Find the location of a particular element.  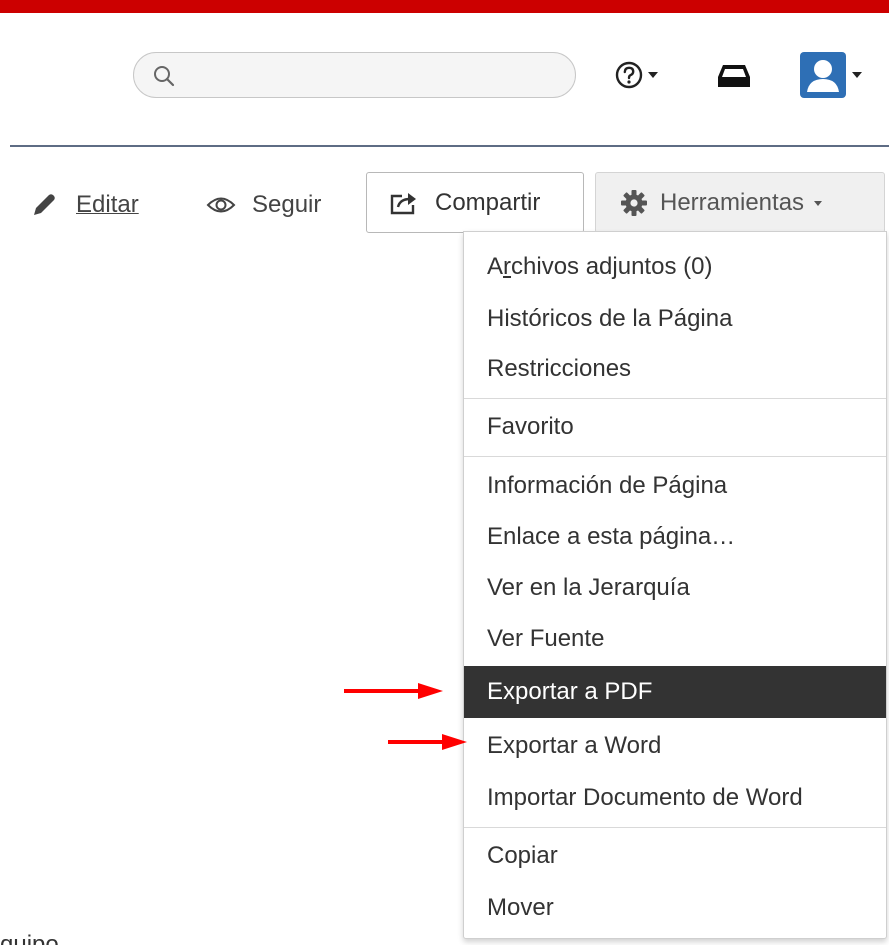

menu-item-label: Importar Documento de Word is located at coordinates (645, 797).